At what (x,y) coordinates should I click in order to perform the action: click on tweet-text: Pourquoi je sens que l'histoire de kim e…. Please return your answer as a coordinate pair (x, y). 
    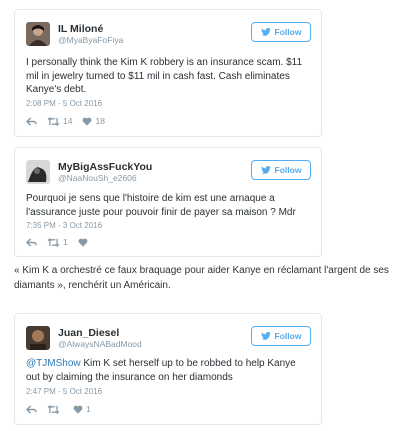
    Looking at the image, I should click on (161, 205).